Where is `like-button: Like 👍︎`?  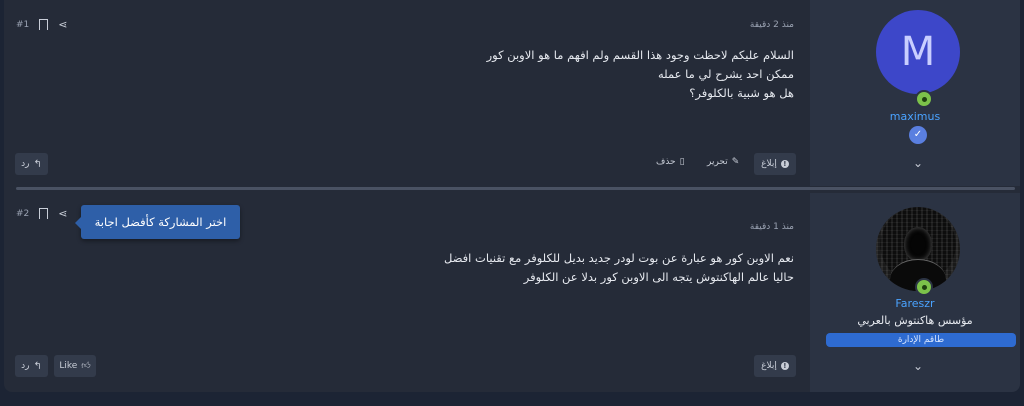
like-button: Like 👍︎ is located at coordinates (75, 366).